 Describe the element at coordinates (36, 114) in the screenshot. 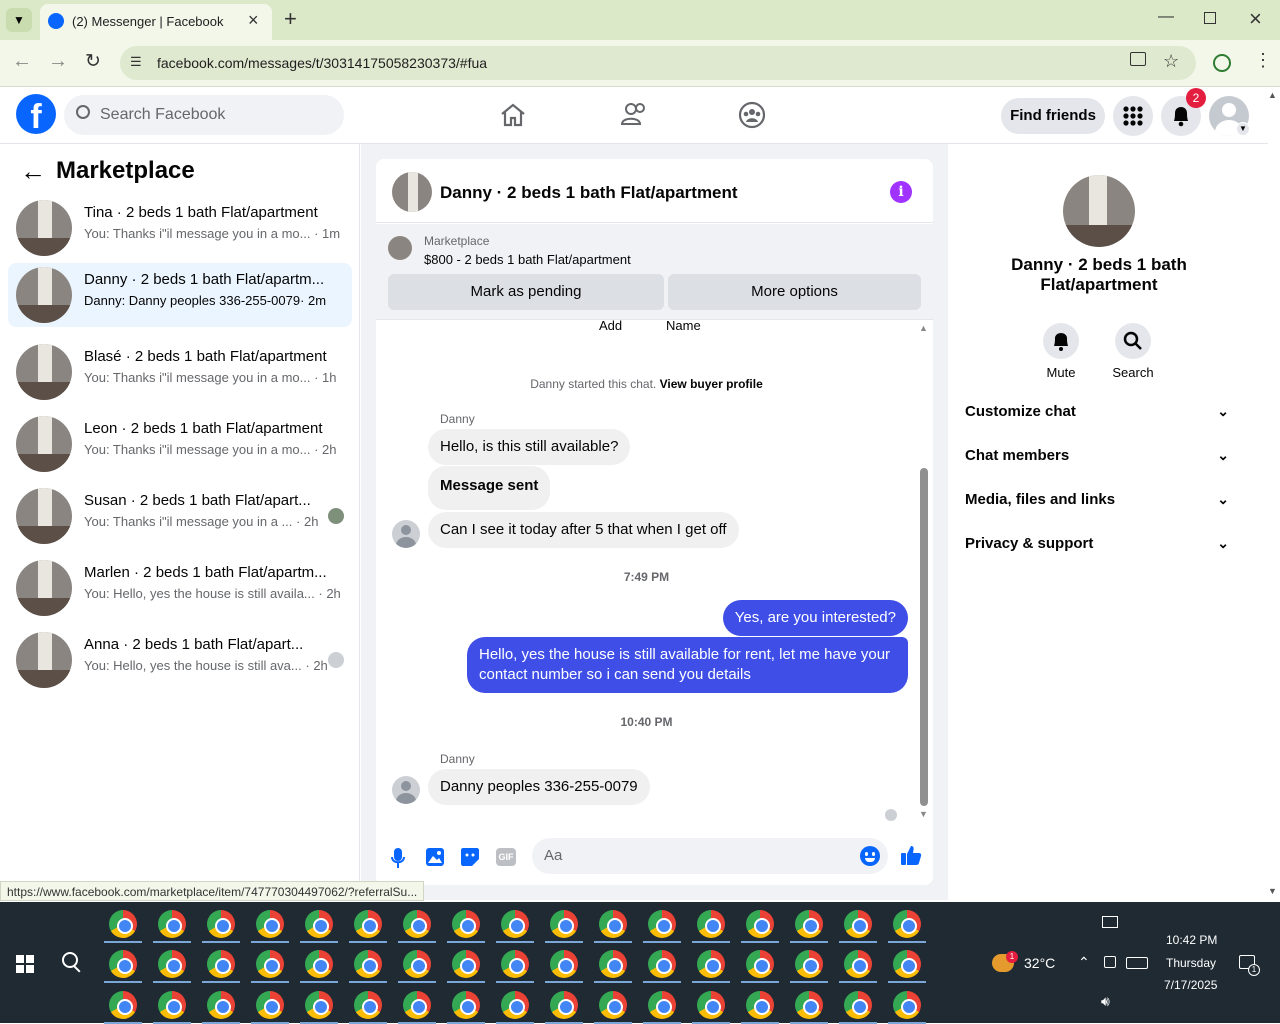

I see `facebook-logo-icon: f` at that location.